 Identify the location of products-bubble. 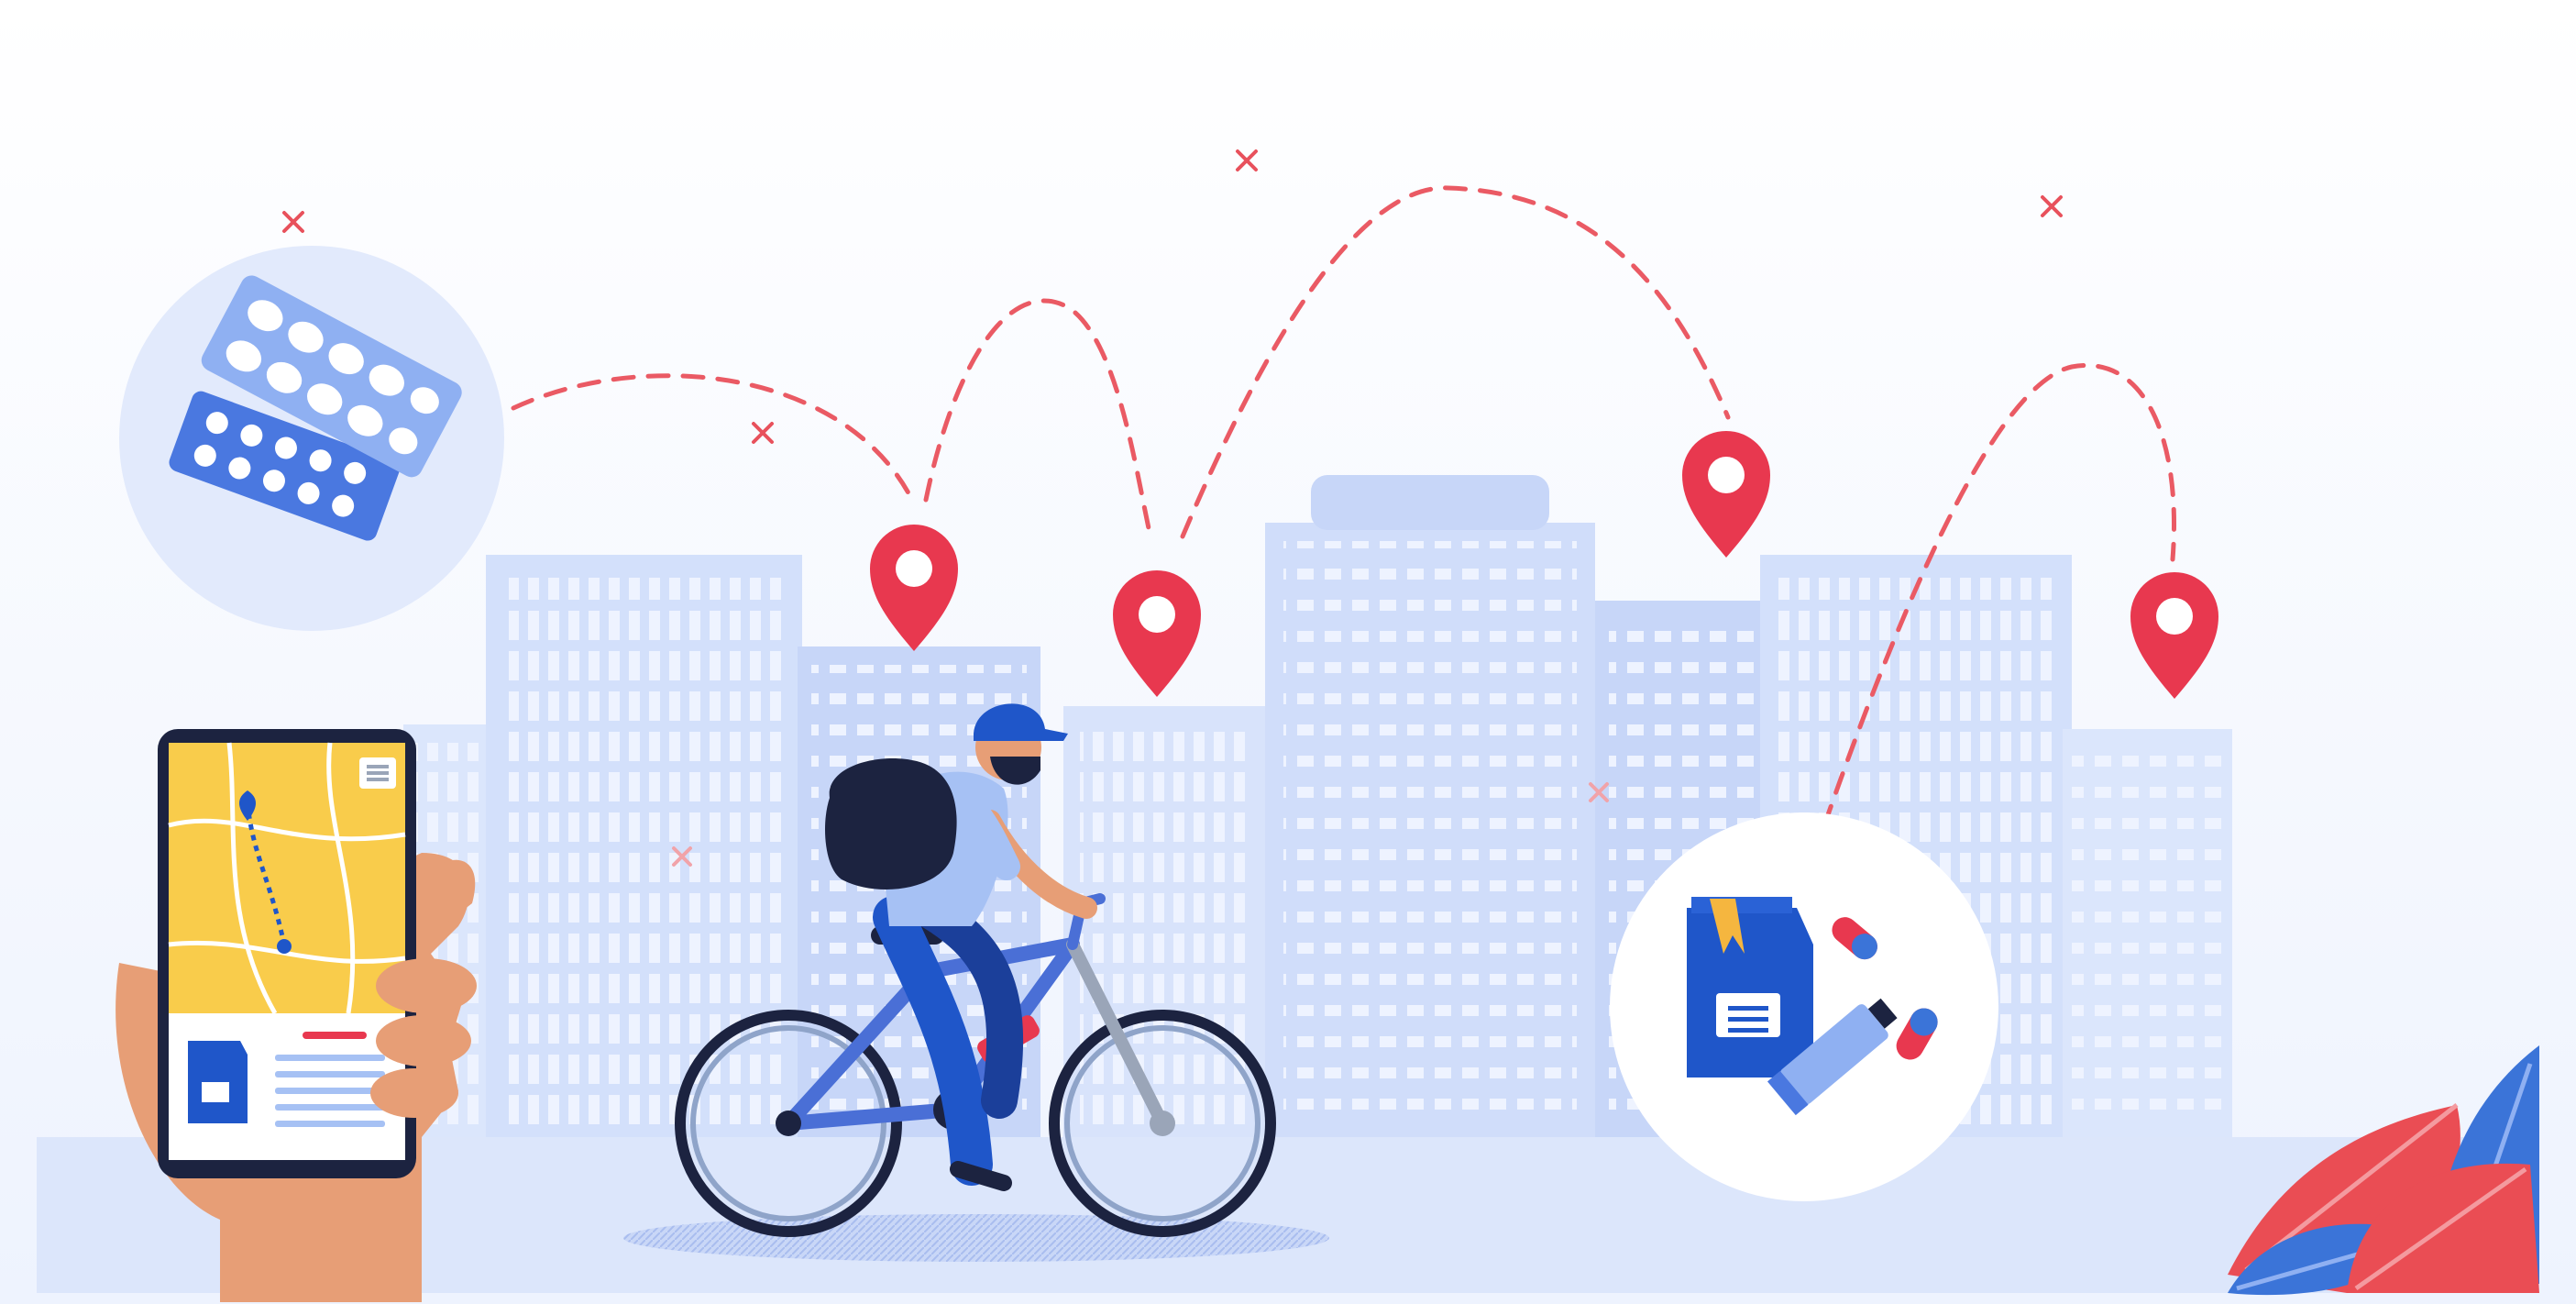
(1804, 1006).